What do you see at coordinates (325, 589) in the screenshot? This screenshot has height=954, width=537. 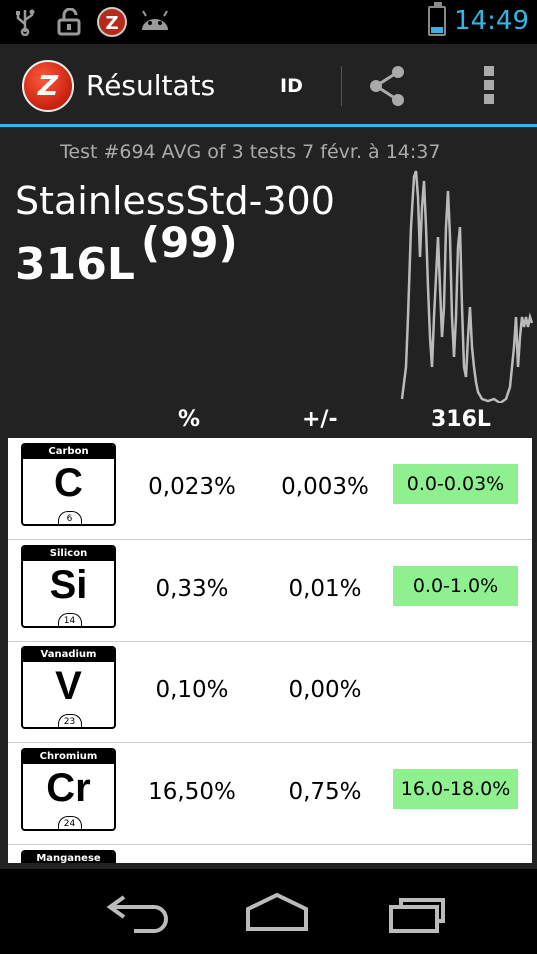 I see `error-value: 0,01%` at bounding box center [325, 589].